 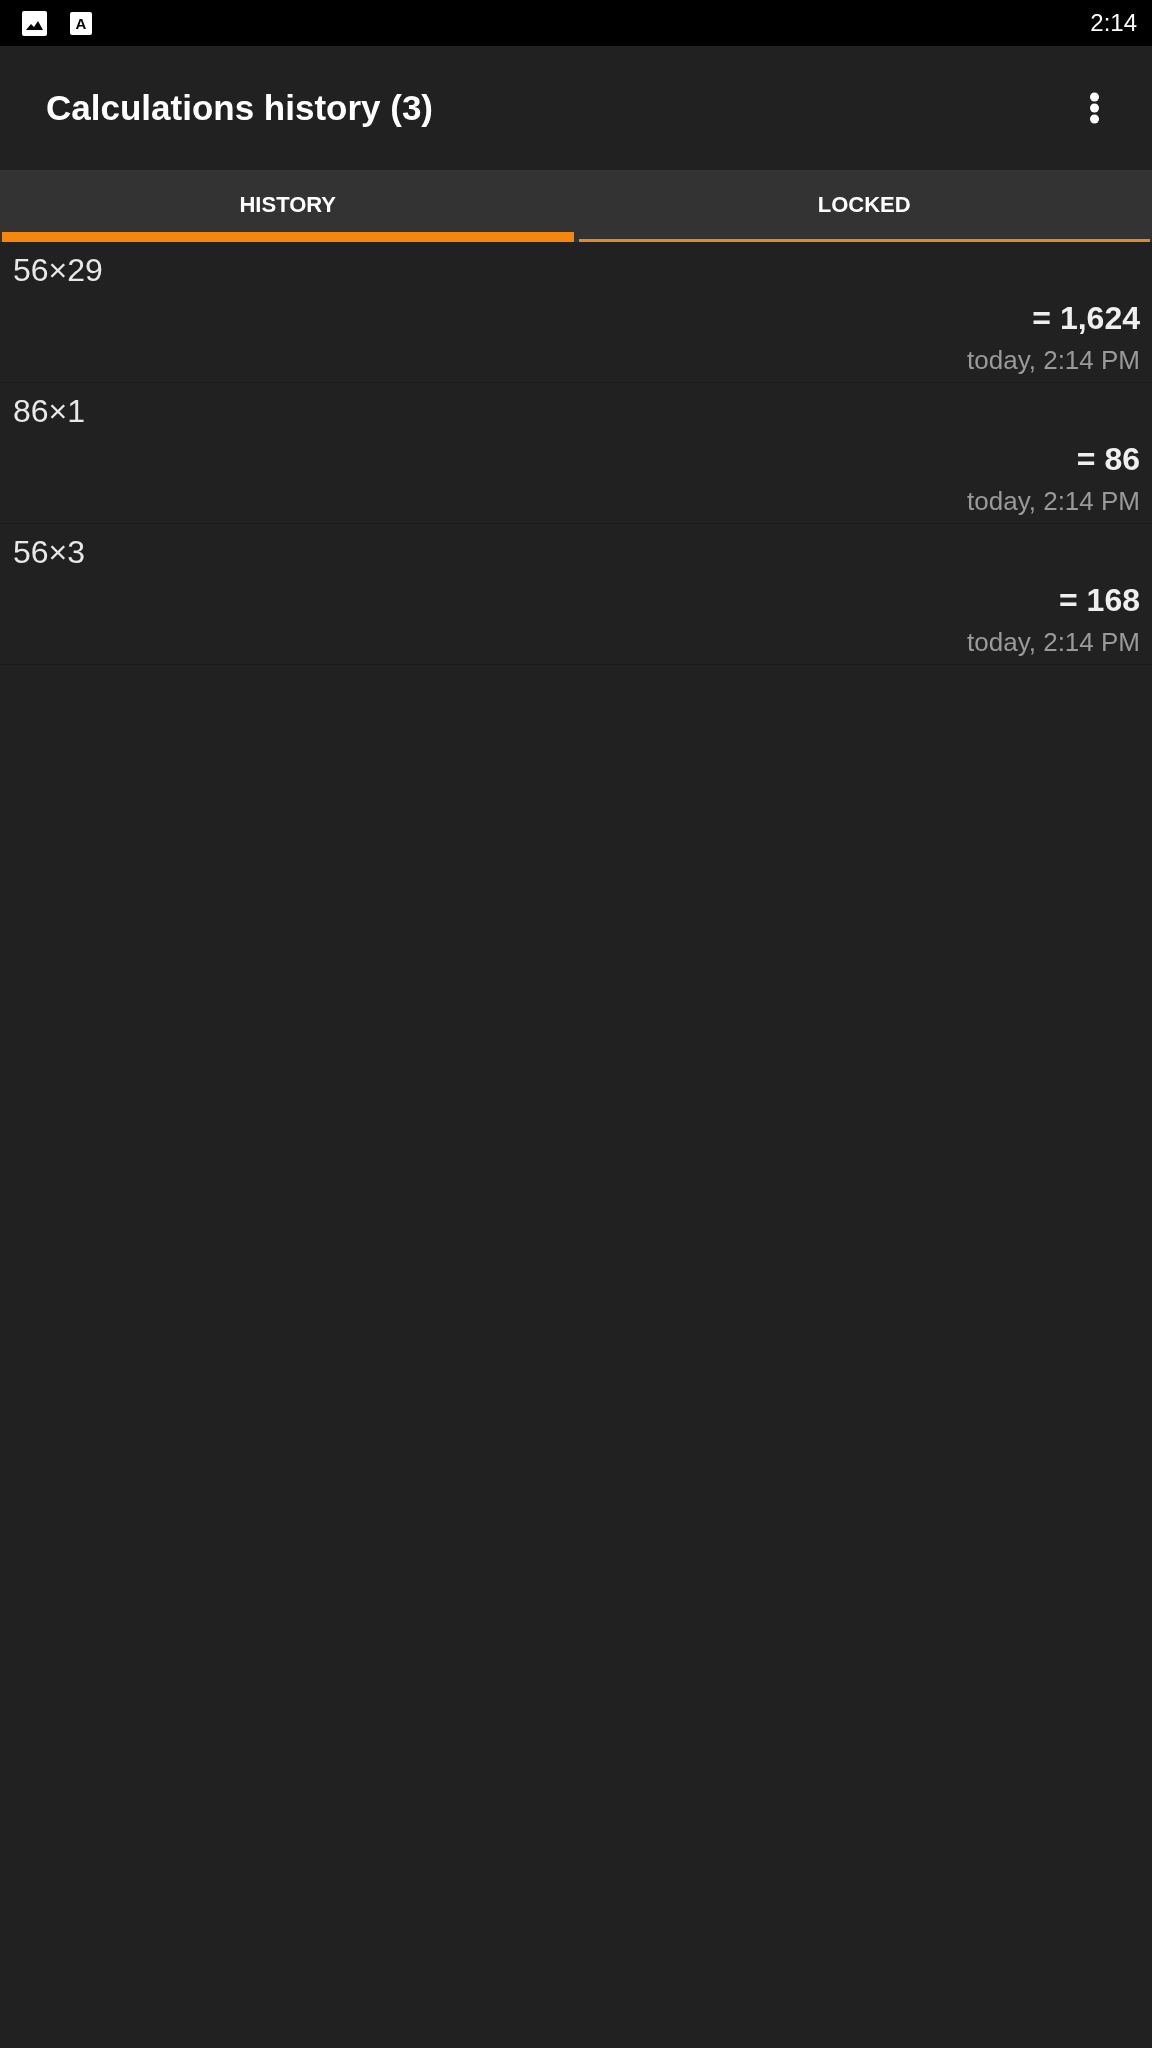 What do you see at coordinates (81, 23) in the screenshot?
I see `app-notification-icon: A` at bounding box center [81, 23].